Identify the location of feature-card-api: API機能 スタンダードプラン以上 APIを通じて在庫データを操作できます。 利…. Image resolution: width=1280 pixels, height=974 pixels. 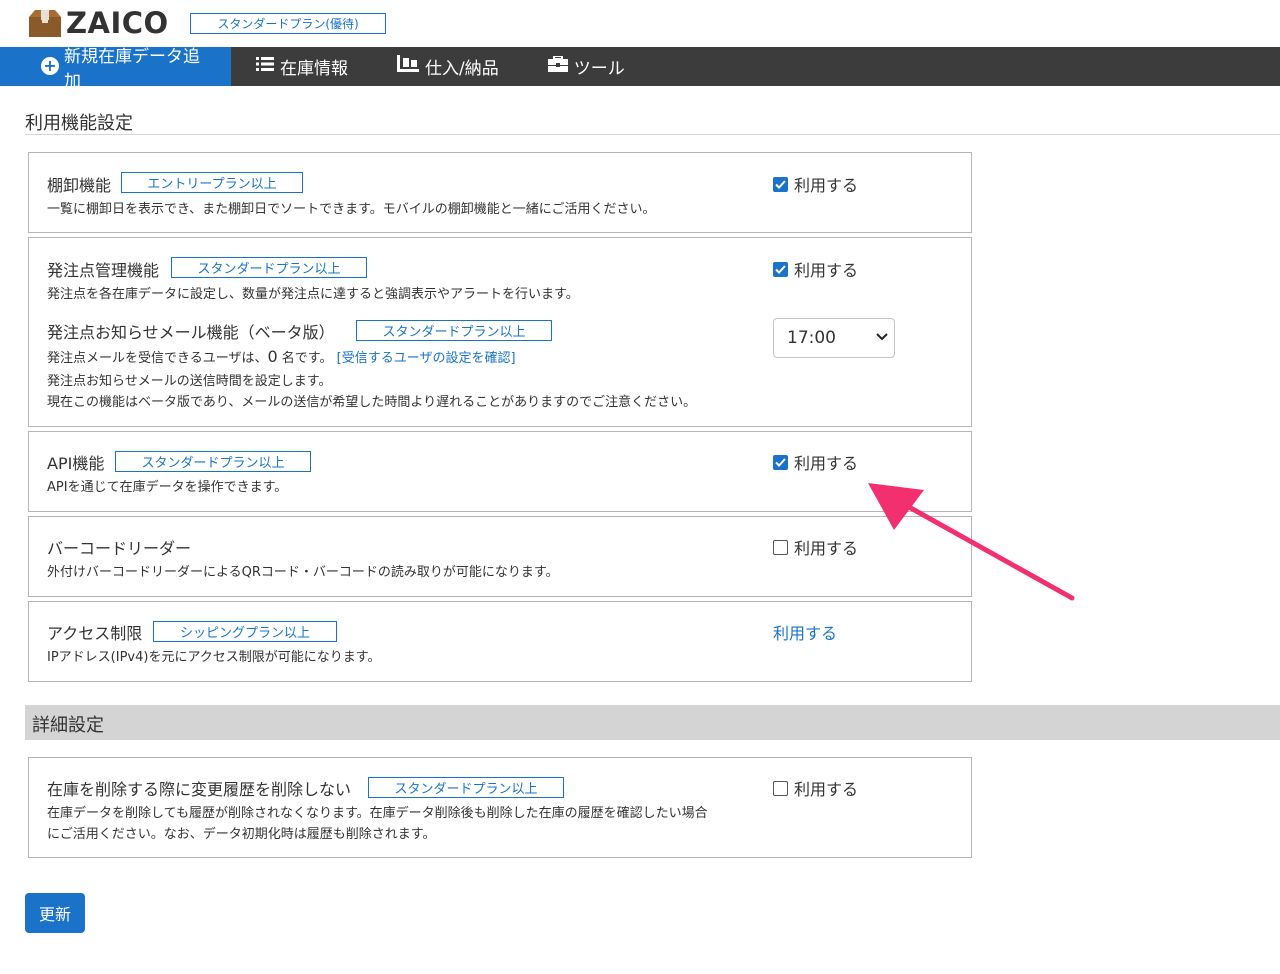
(500, 471).